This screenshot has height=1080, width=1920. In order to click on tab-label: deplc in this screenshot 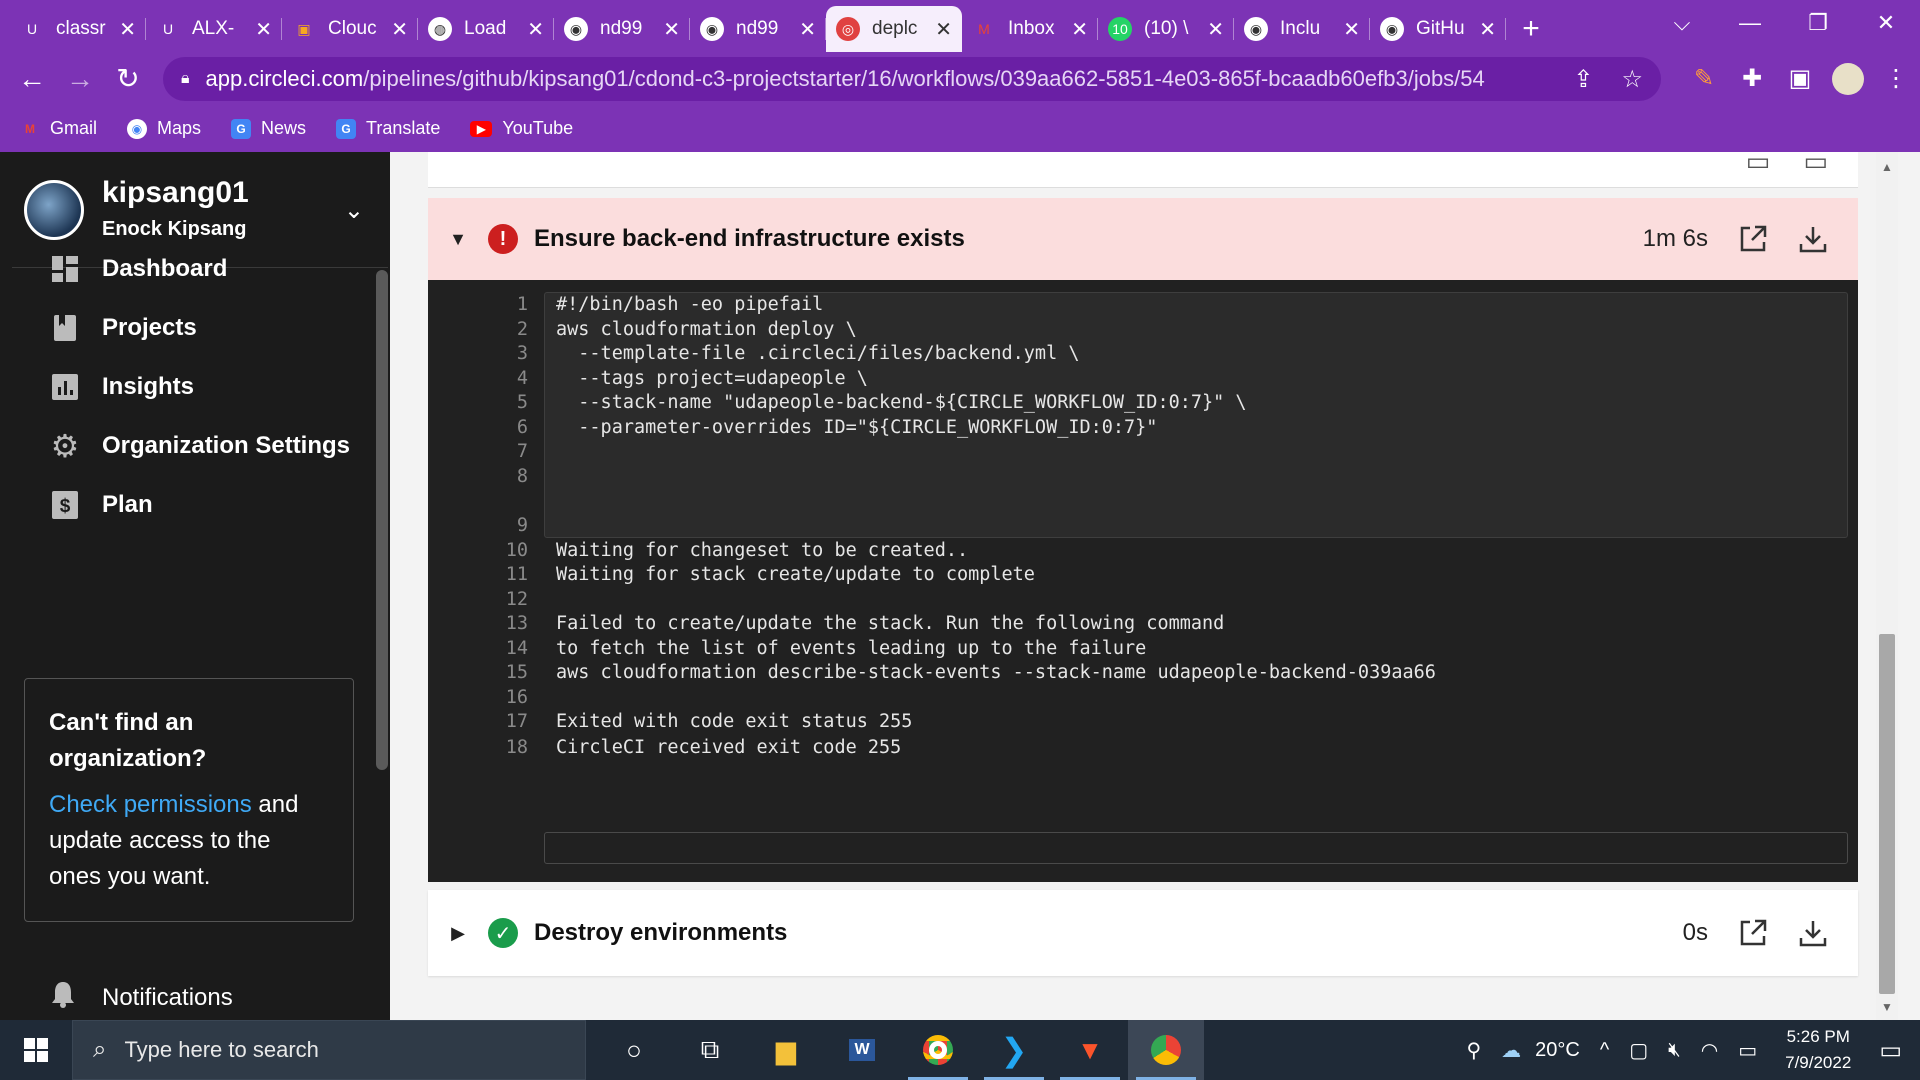, I will do `click(895, 28)`.